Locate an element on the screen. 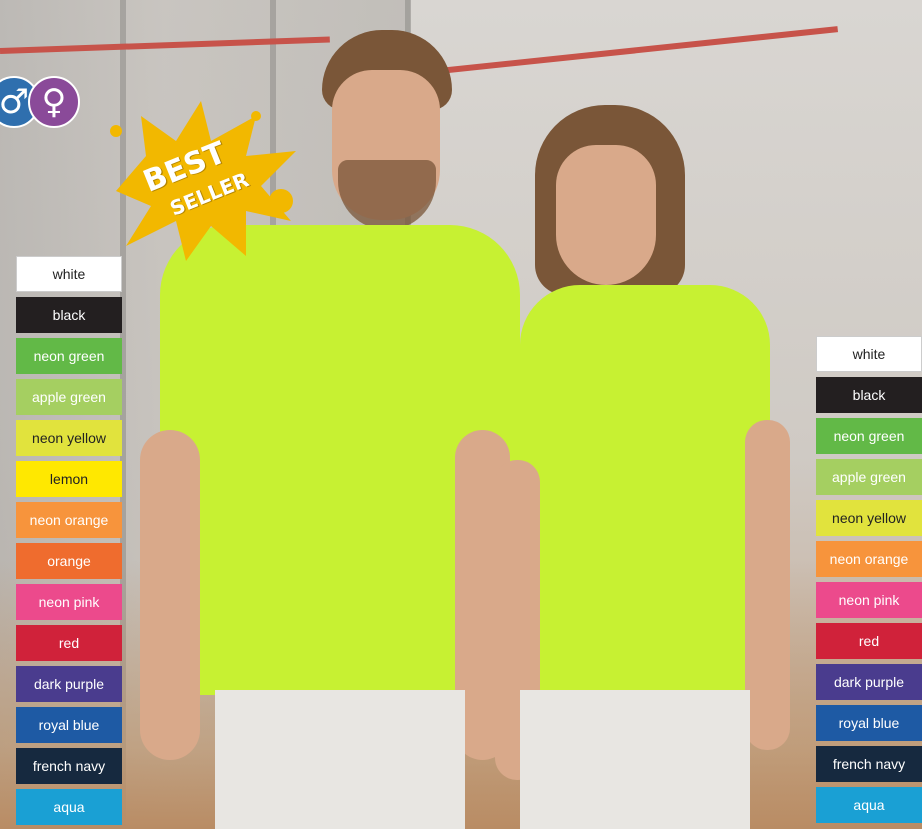 Image resolution: width=922 pixels, height=829 pixels. best-seller-badge is located at coordinates (203, 181).